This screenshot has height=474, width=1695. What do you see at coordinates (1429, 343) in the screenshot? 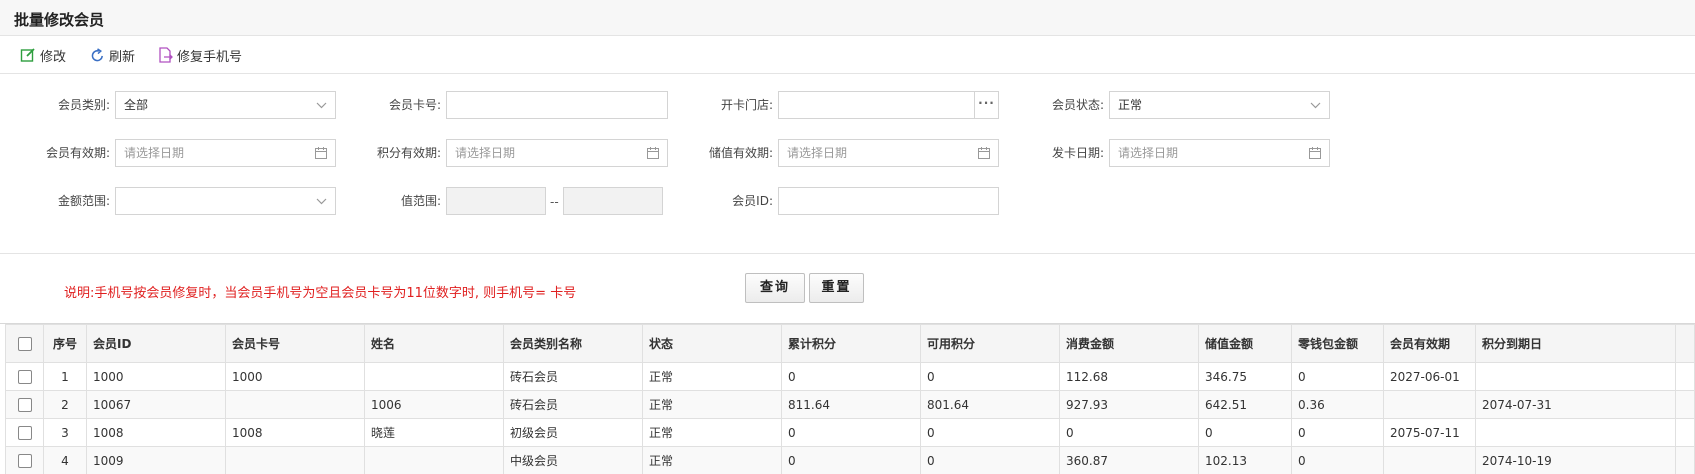
I see `column-header: 会员有效期` at bounding box center [1429, 343].